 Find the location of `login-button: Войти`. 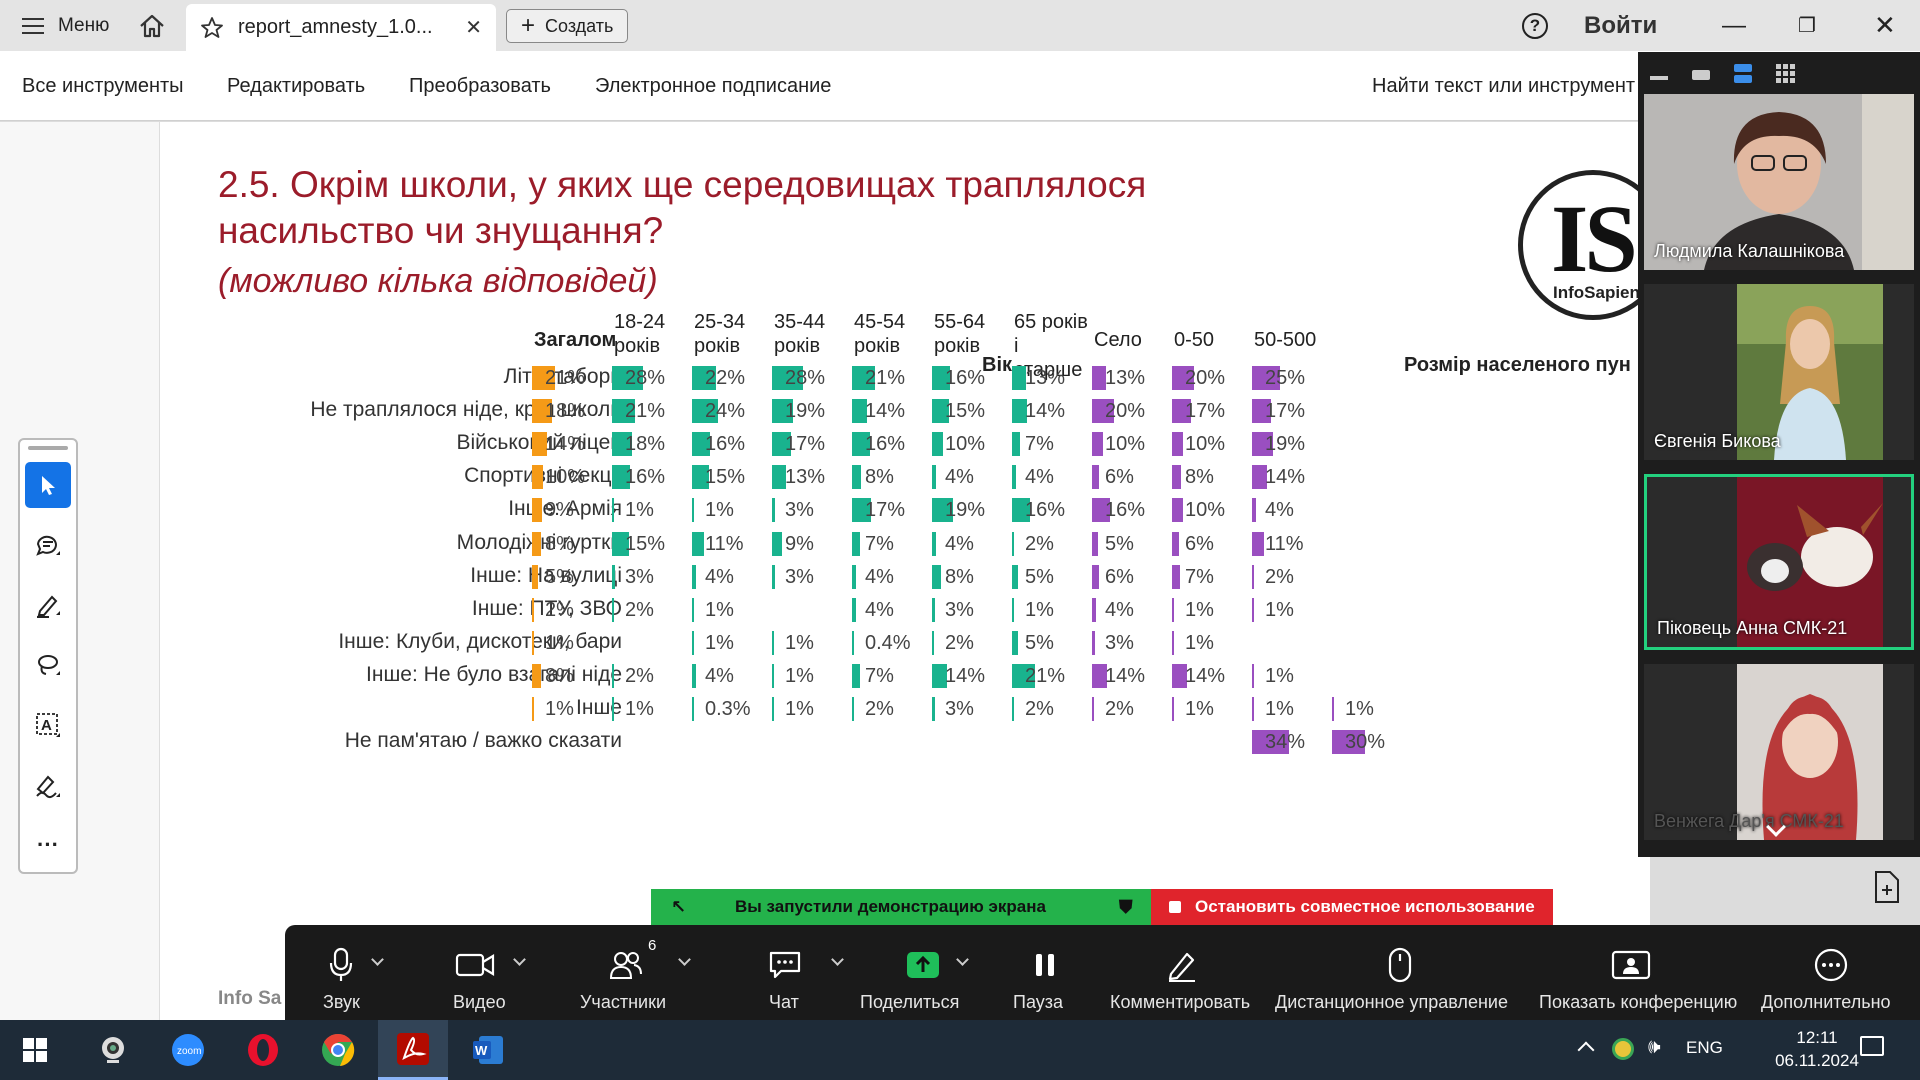

login-button: Войти is located at coordinates (1620, 25).